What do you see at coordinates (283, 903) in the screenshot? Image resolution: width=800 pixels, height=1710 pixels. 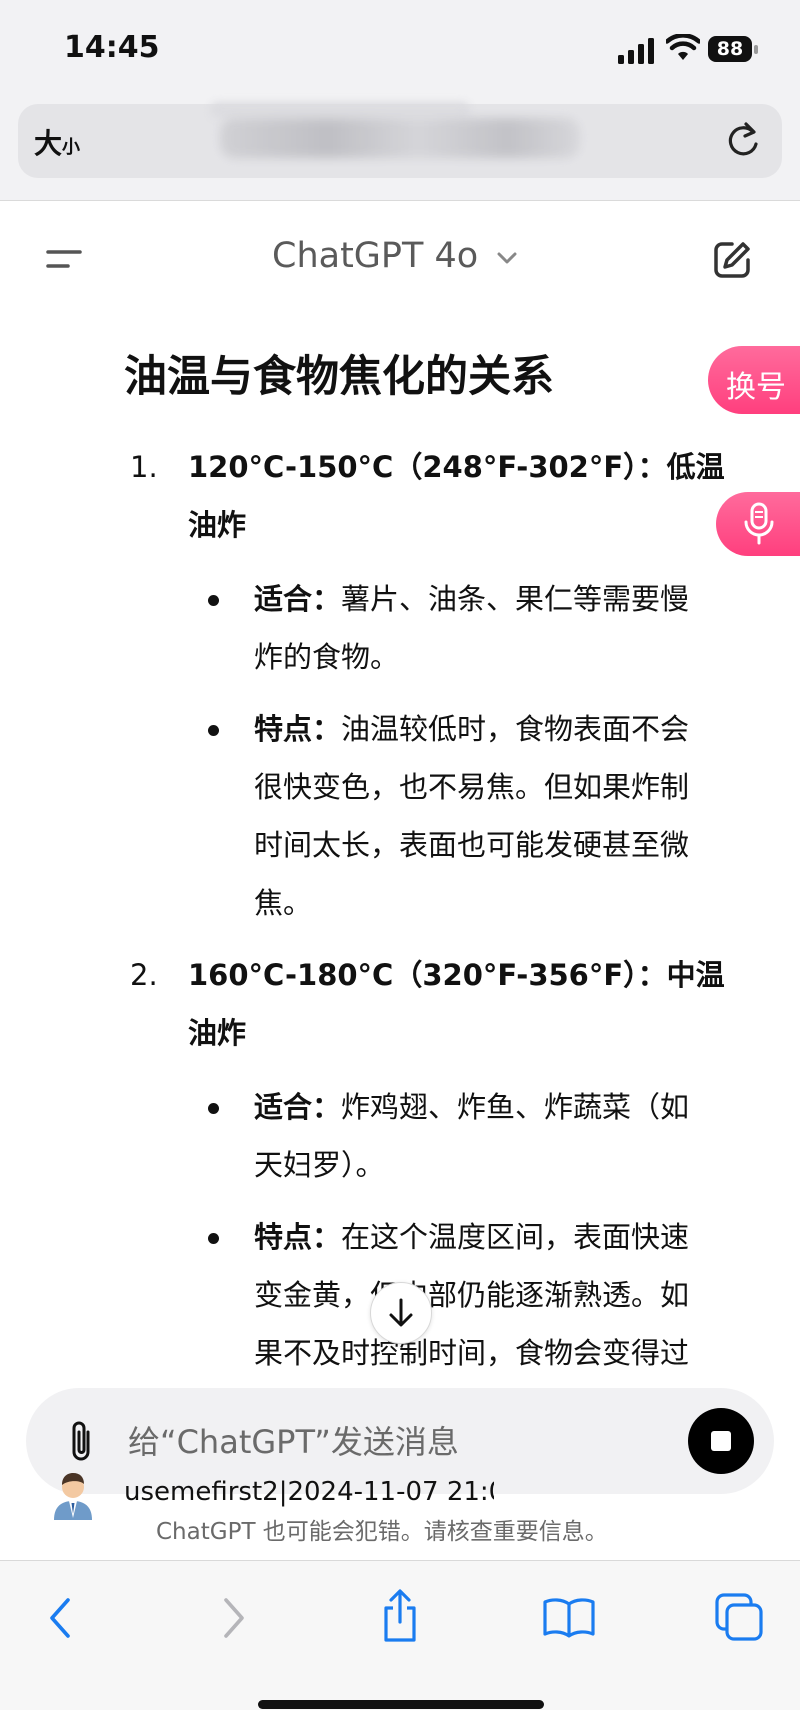 I see `bullet-text-line: 焦。` at bounding box center [283, 903].